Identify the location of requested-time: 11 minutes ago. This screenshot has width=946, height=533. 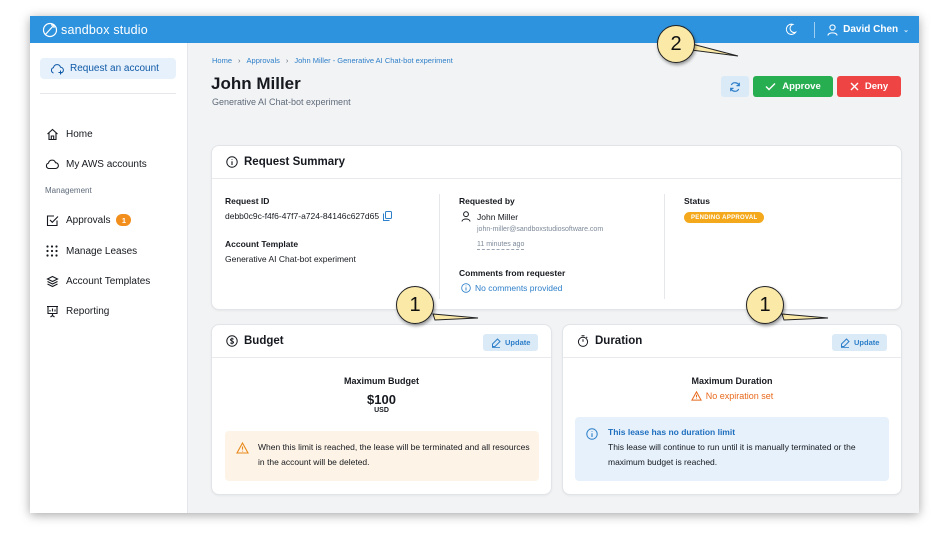
(501, 245).